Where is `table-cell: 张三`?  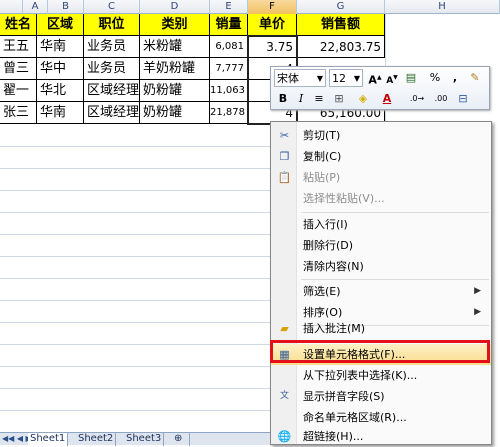
table-cell: 张三 is located at coordinates (18, 113).